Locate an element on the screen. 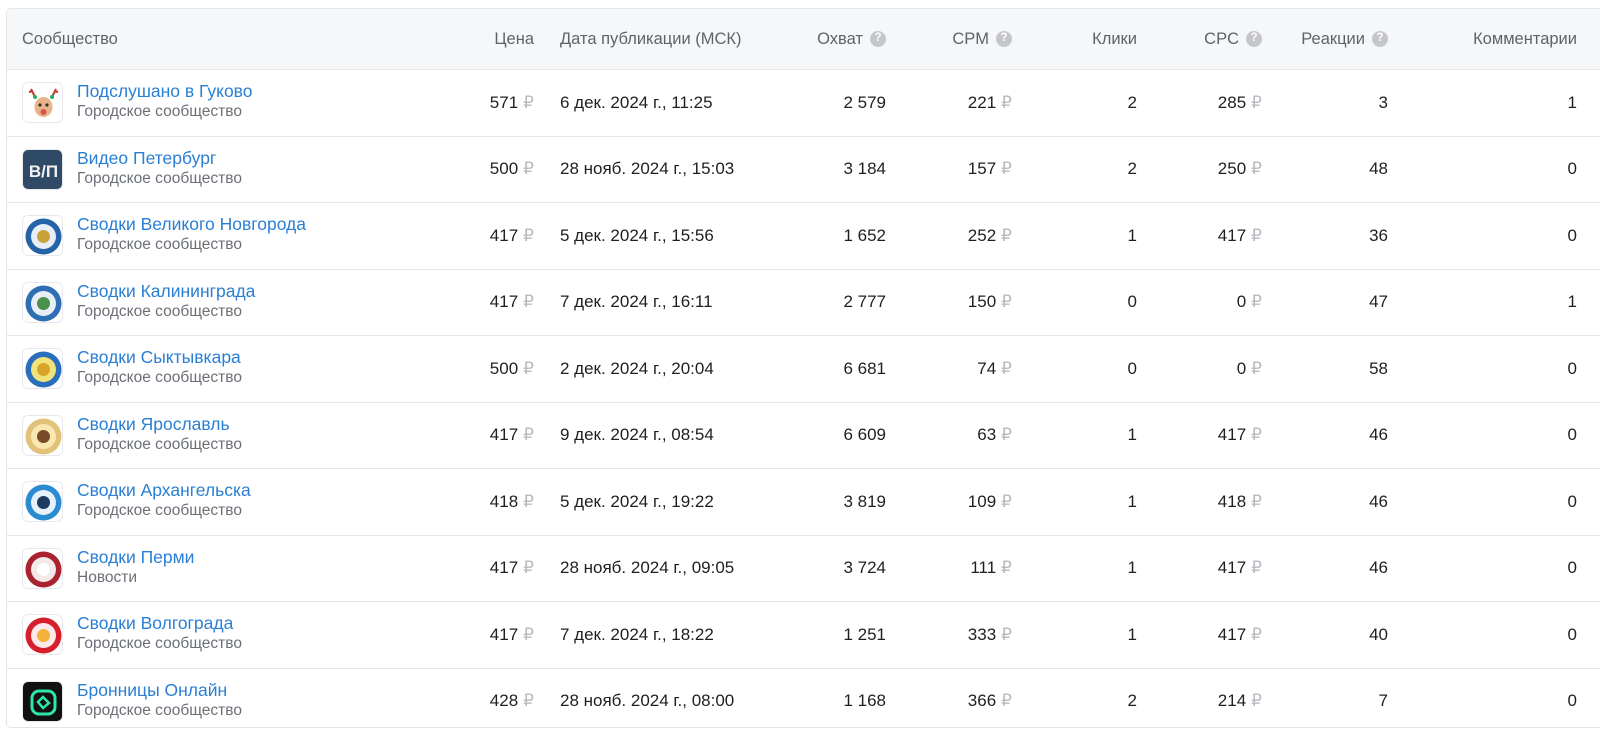  publish-date-cell: 2 дек. 2024 г., 20:04 is located at coordinates (637, 368).